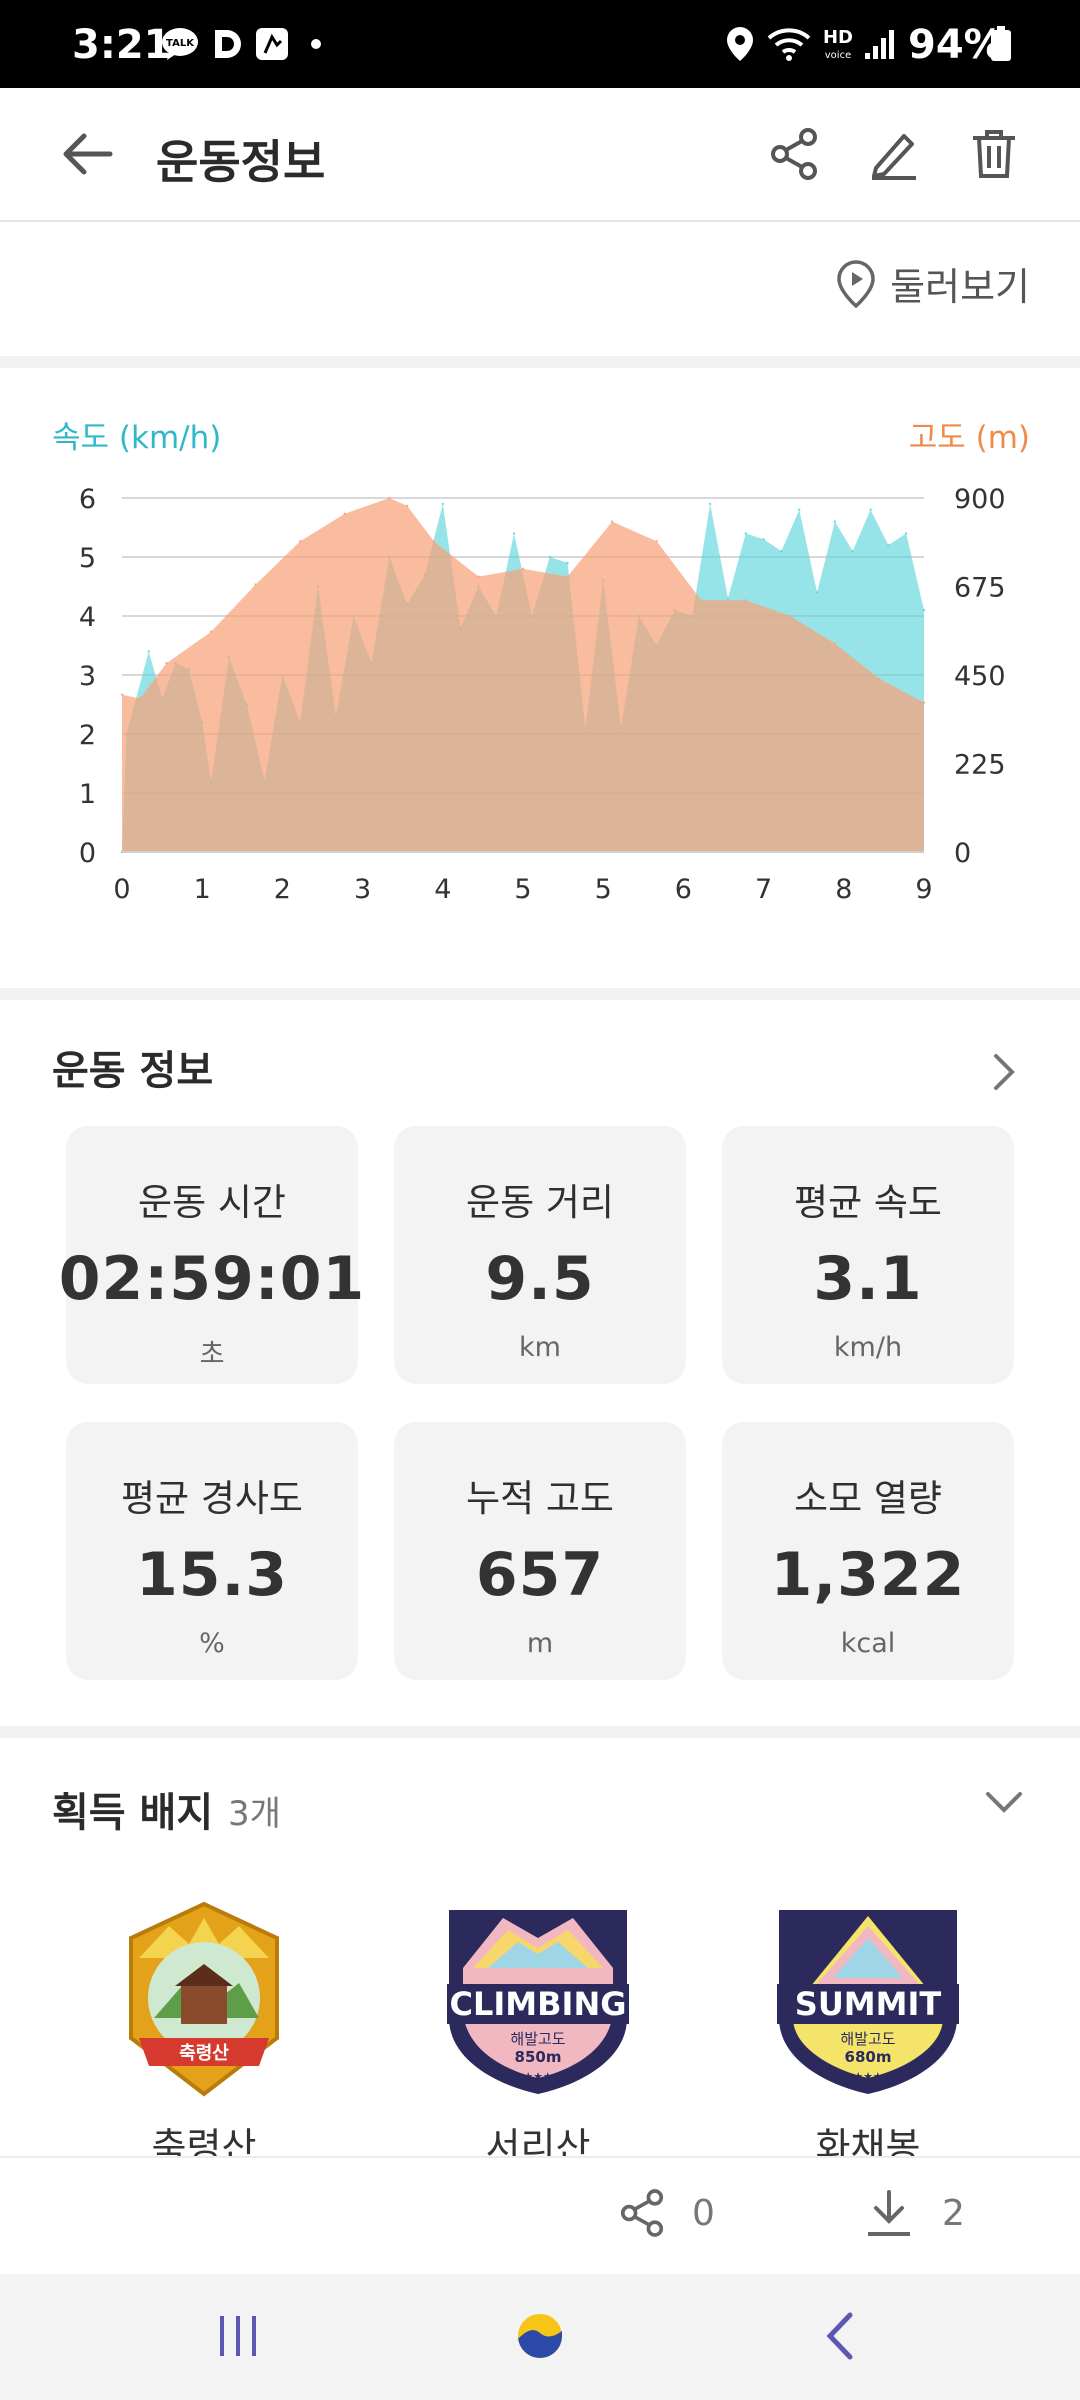 This screenshot has height=2400, width=1080. Describe the element at coordinates (642, 2213) in the screenshot. I see `share-icon` at that location.